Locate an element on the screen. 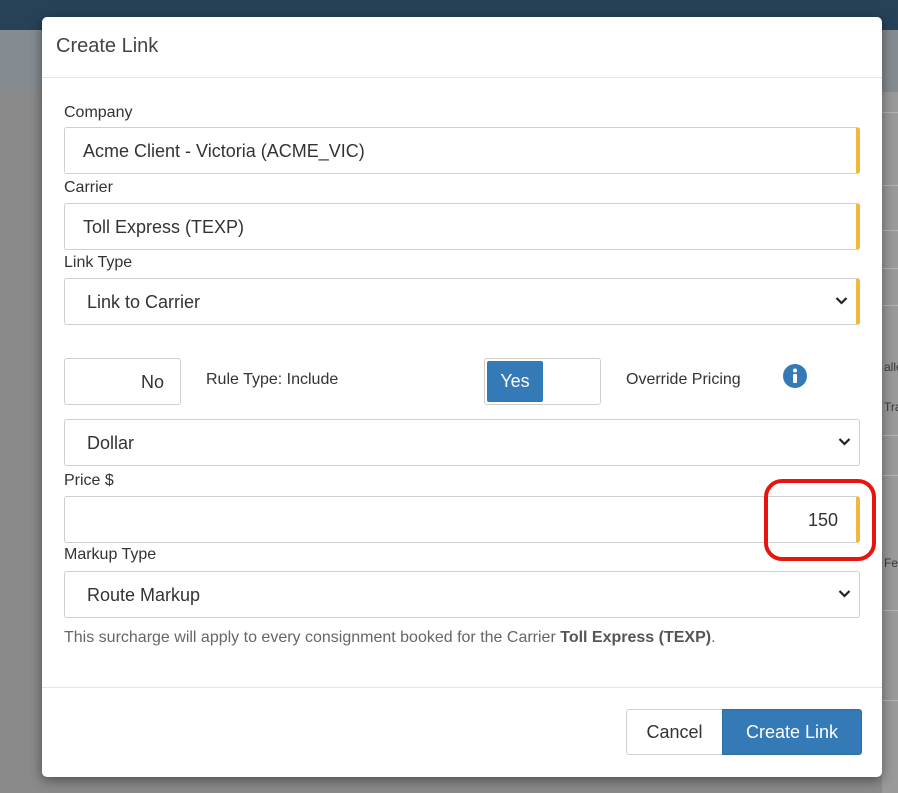 This screenshot has height=793, width=898. carrier-label: Carrier is located at coordinates (88, 187).